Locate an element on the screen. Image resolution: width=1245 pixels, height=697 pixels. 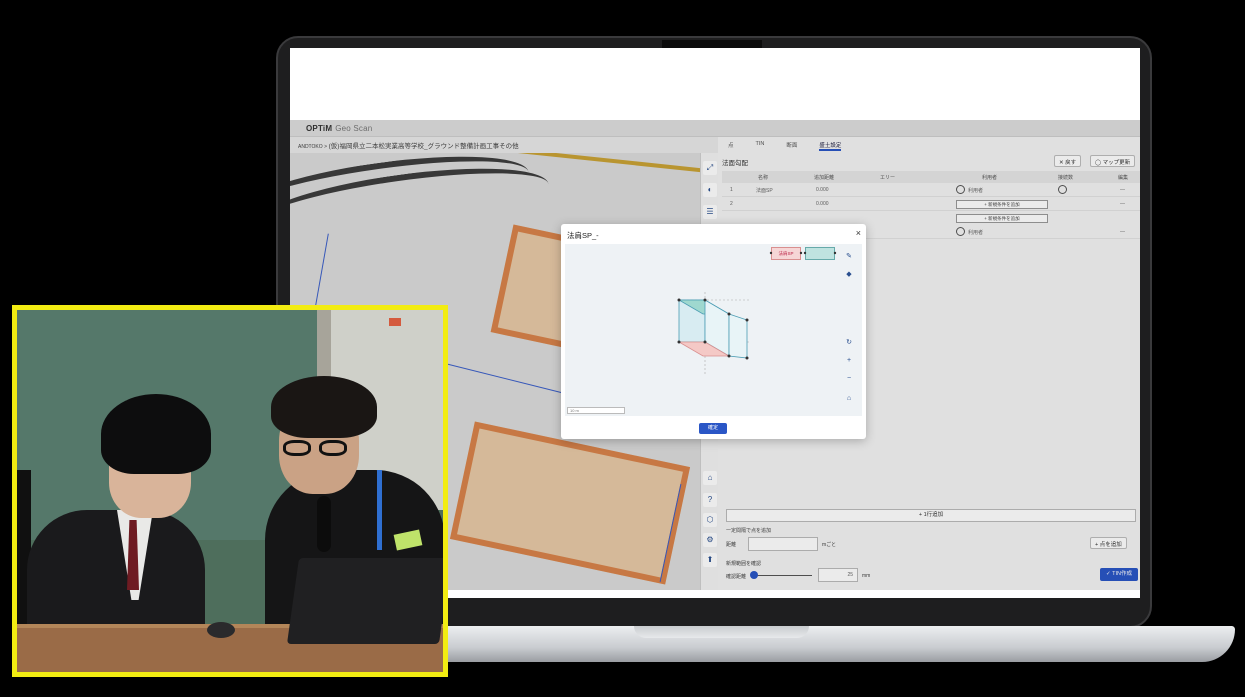
slope-diagram is located at coordinates (757, 312).